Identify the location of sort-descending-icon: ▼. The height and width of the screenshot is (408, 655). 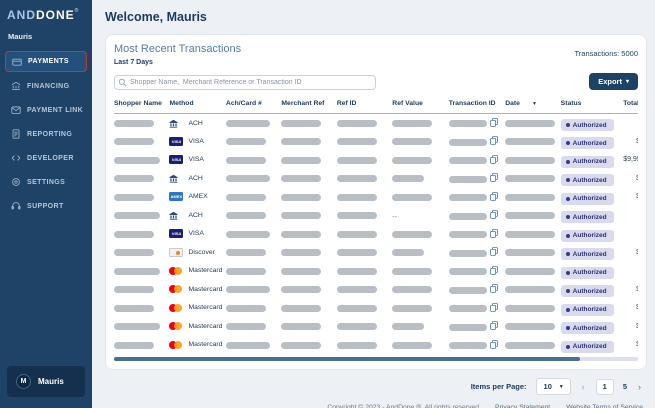
(534, 104).